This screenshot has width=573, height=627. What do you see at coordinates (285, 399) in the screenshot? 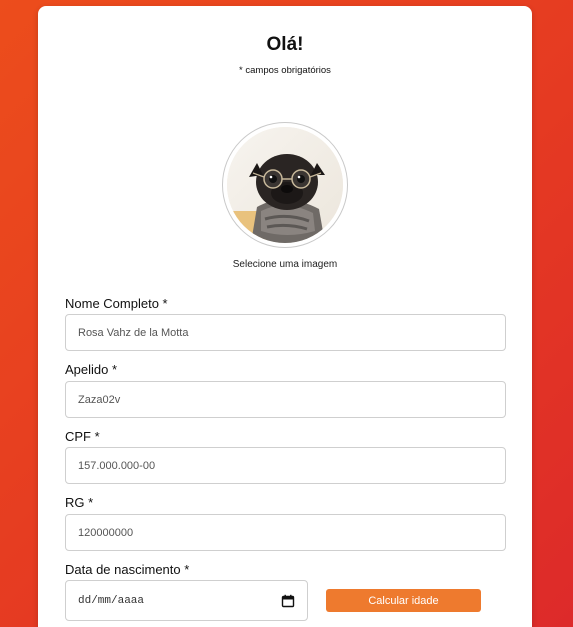
I see `nickname-input` at bounding box center [285, 399].